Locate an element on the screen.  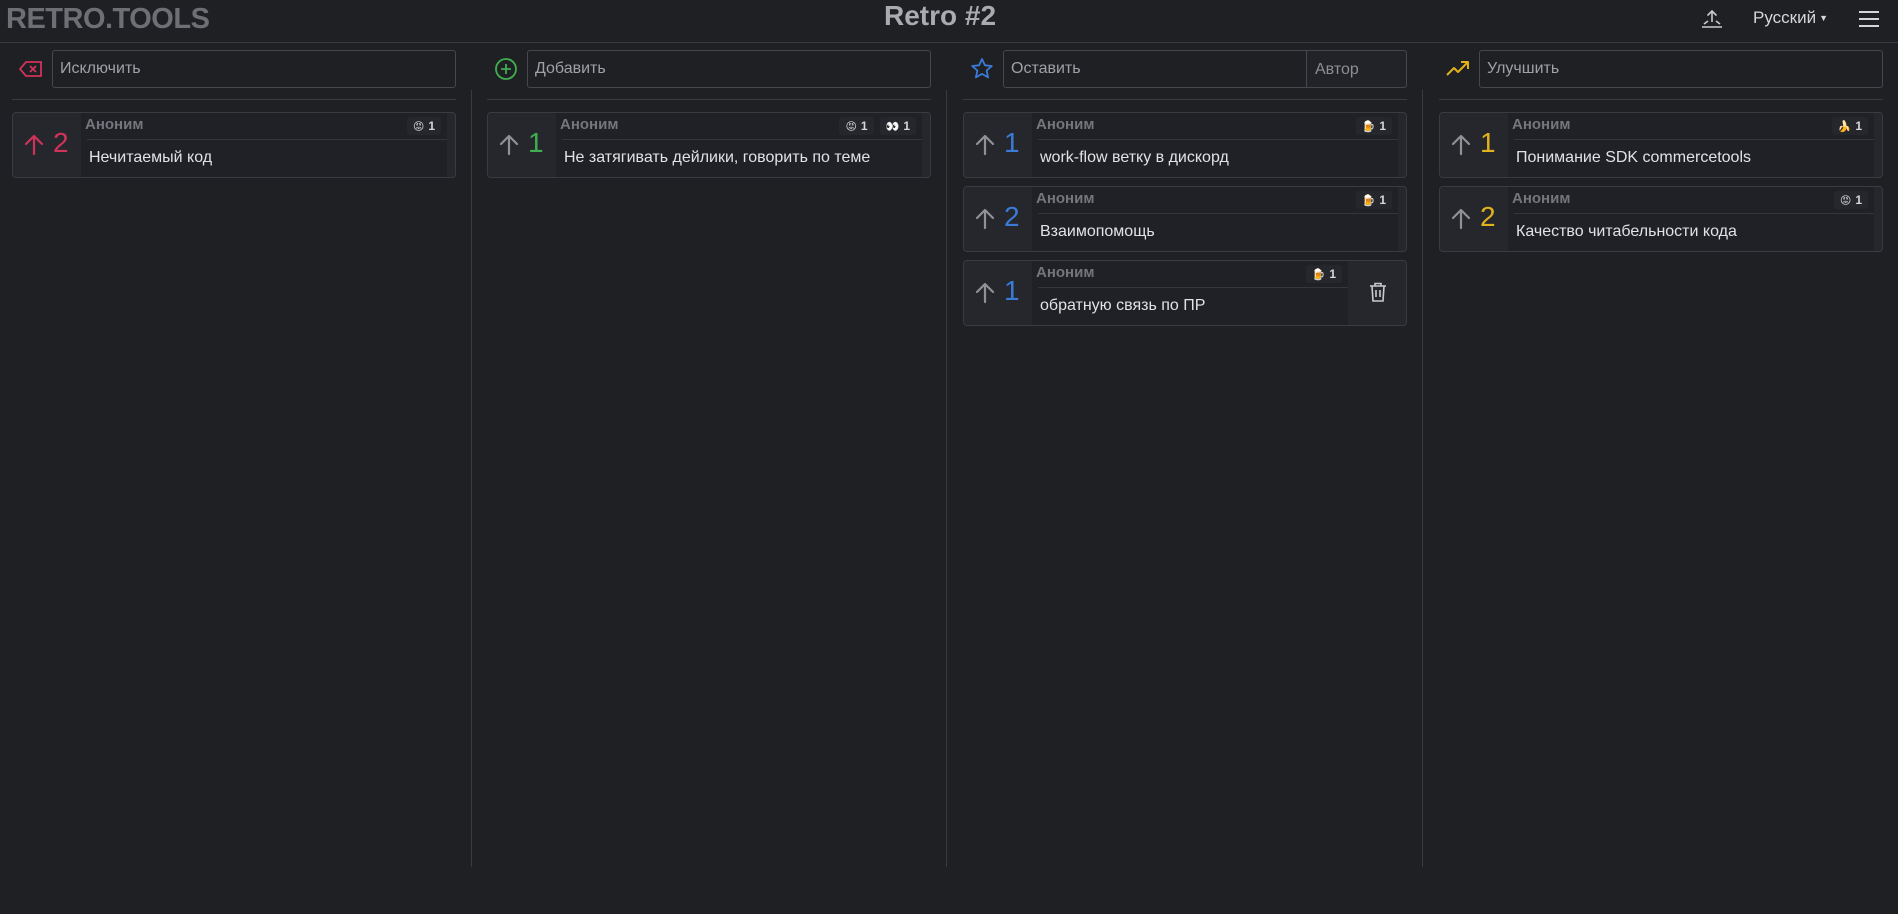
card-text: Нечитаемый код is located at coordinates (151, 157).